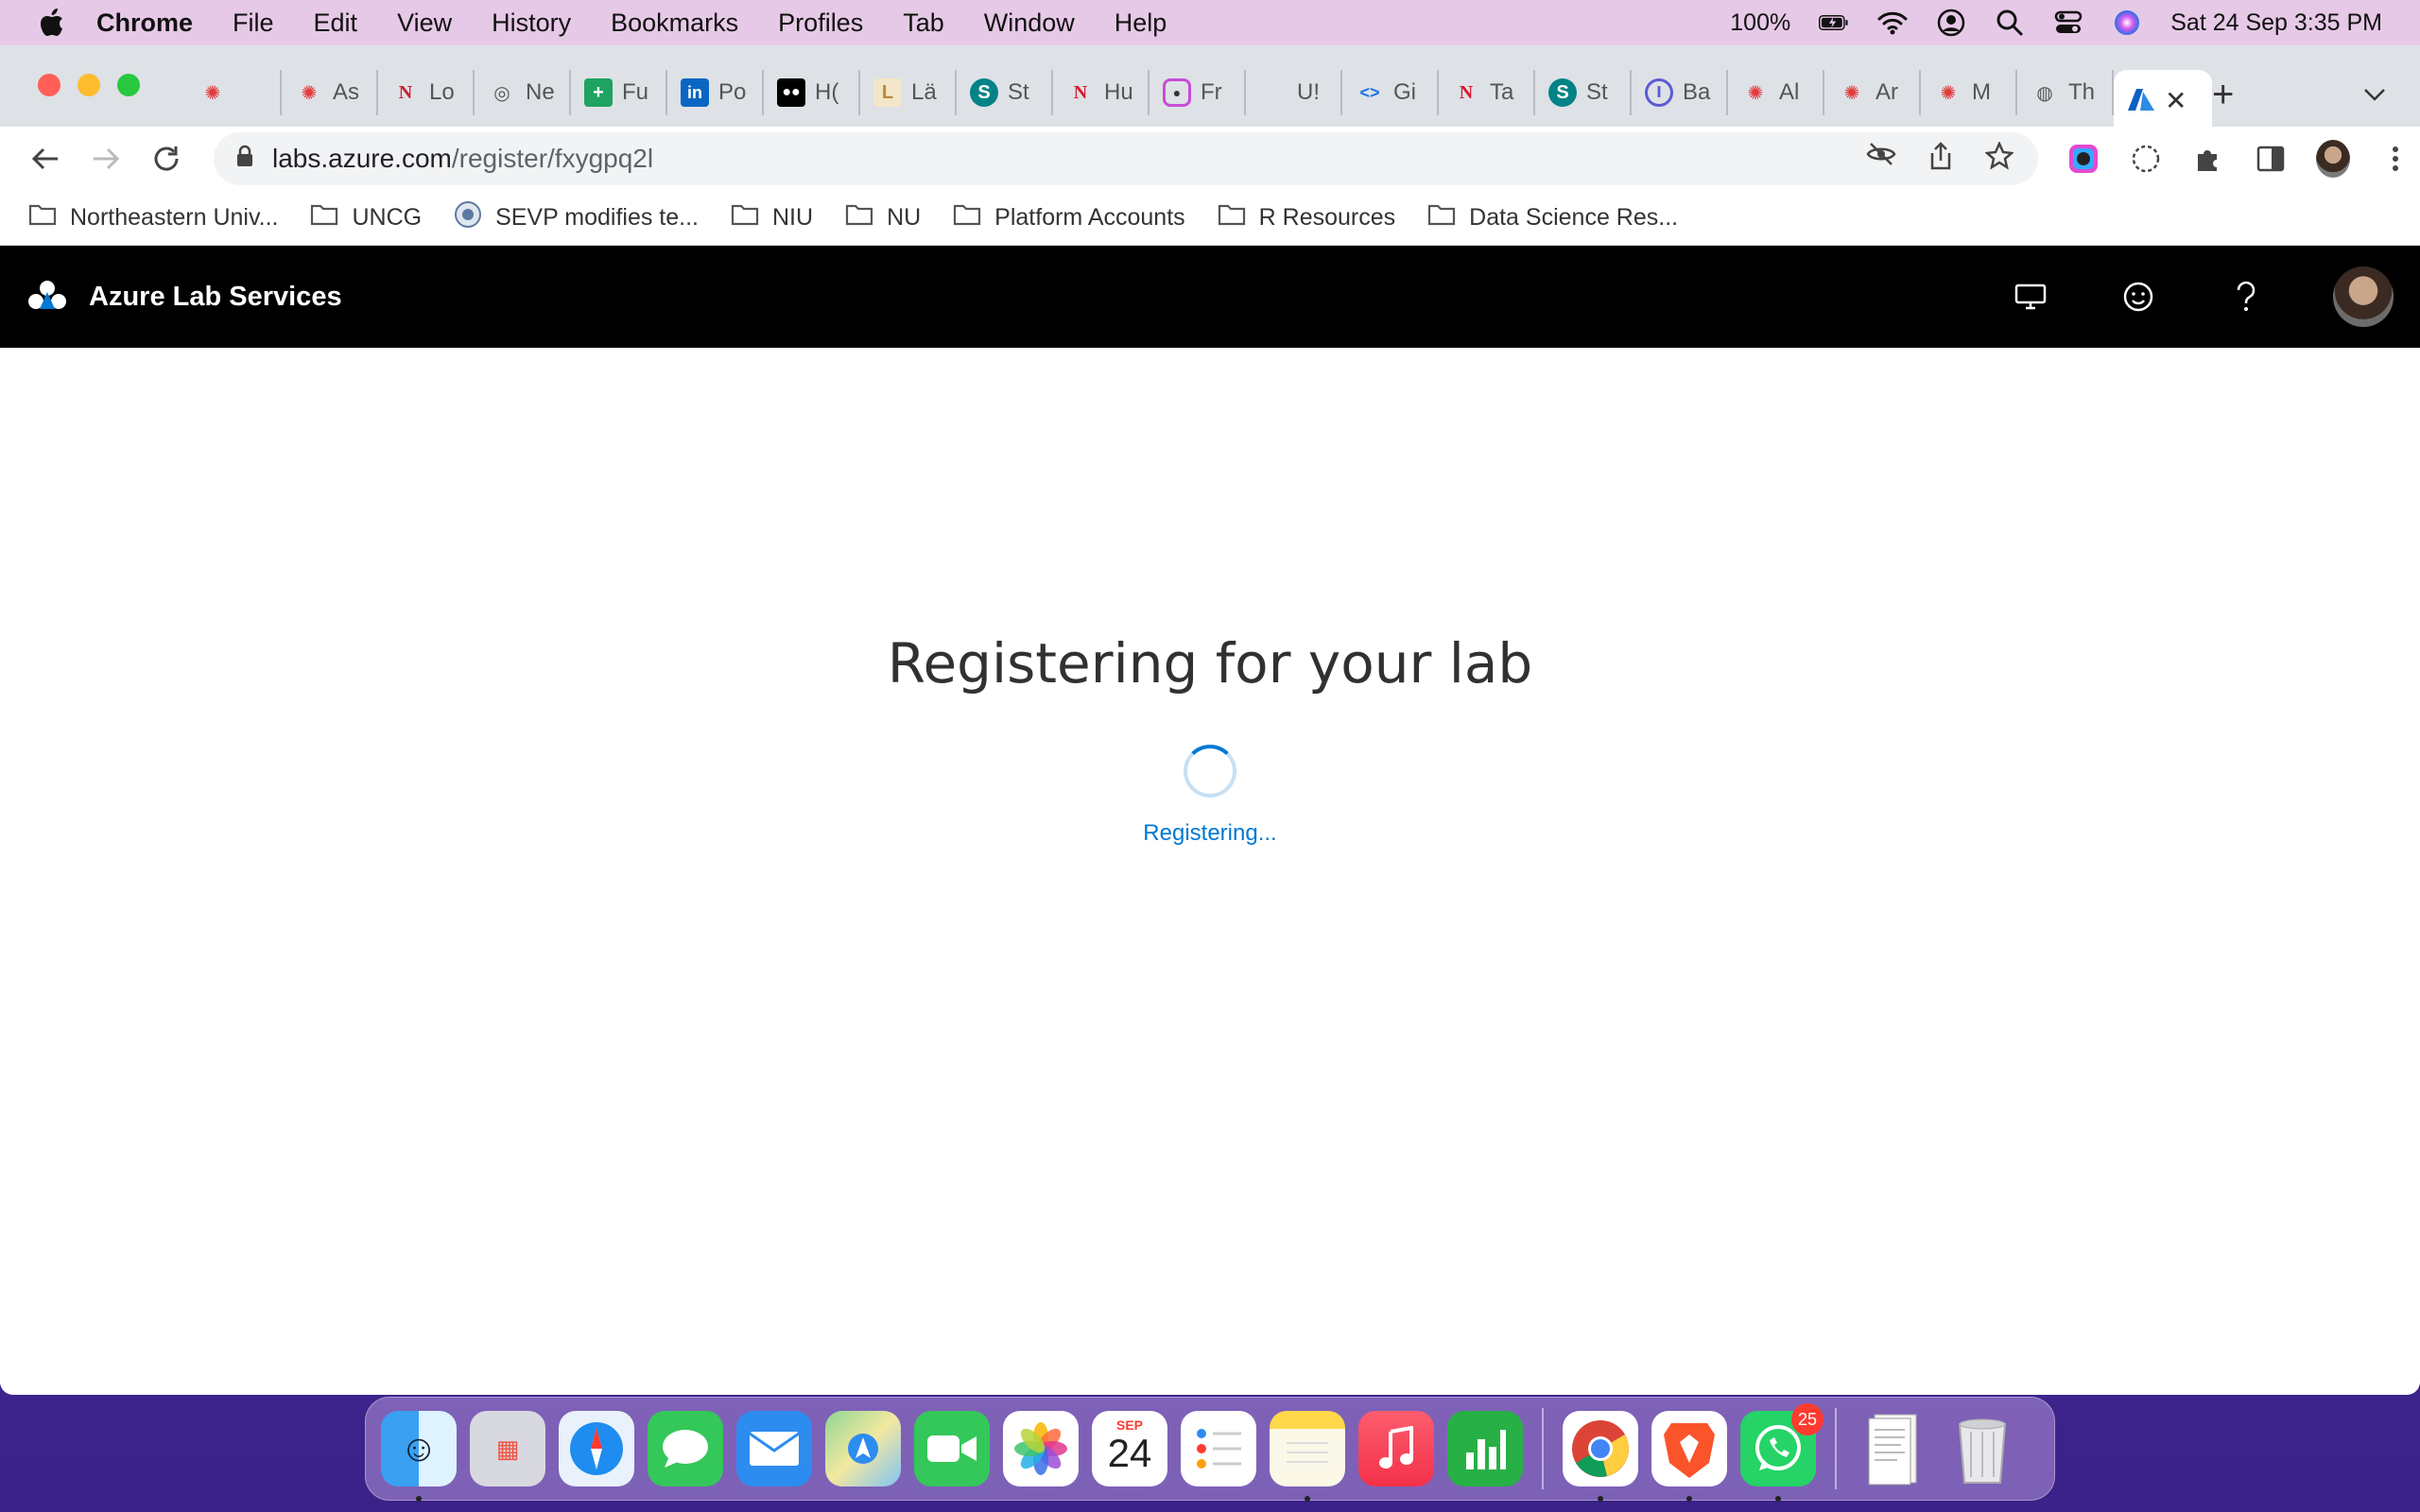 The width and height of the screenshot is (2420, 1512). What do you see at coordinates (1307, 1456) in the screenshot?
I see `notes-icon` at bounding box center [1307, 1456].